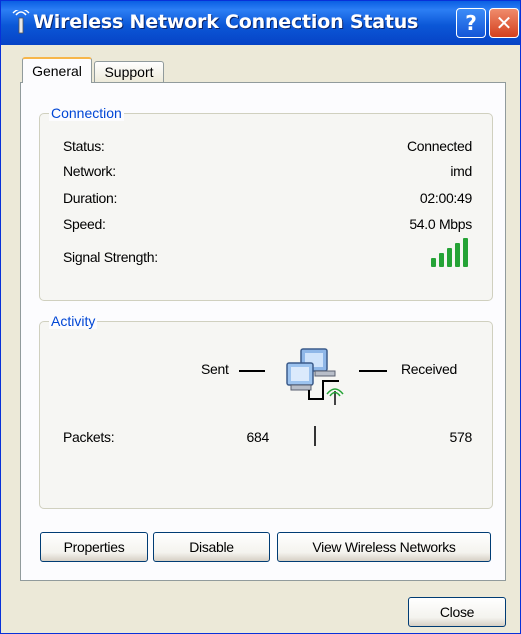 Image resolution: width=521 pixels, height=634 pixels. What do you see at coordinates (258, 437) in the screenshot?
I see `packets-sent-value: 684` at bounding box center [258, 437].